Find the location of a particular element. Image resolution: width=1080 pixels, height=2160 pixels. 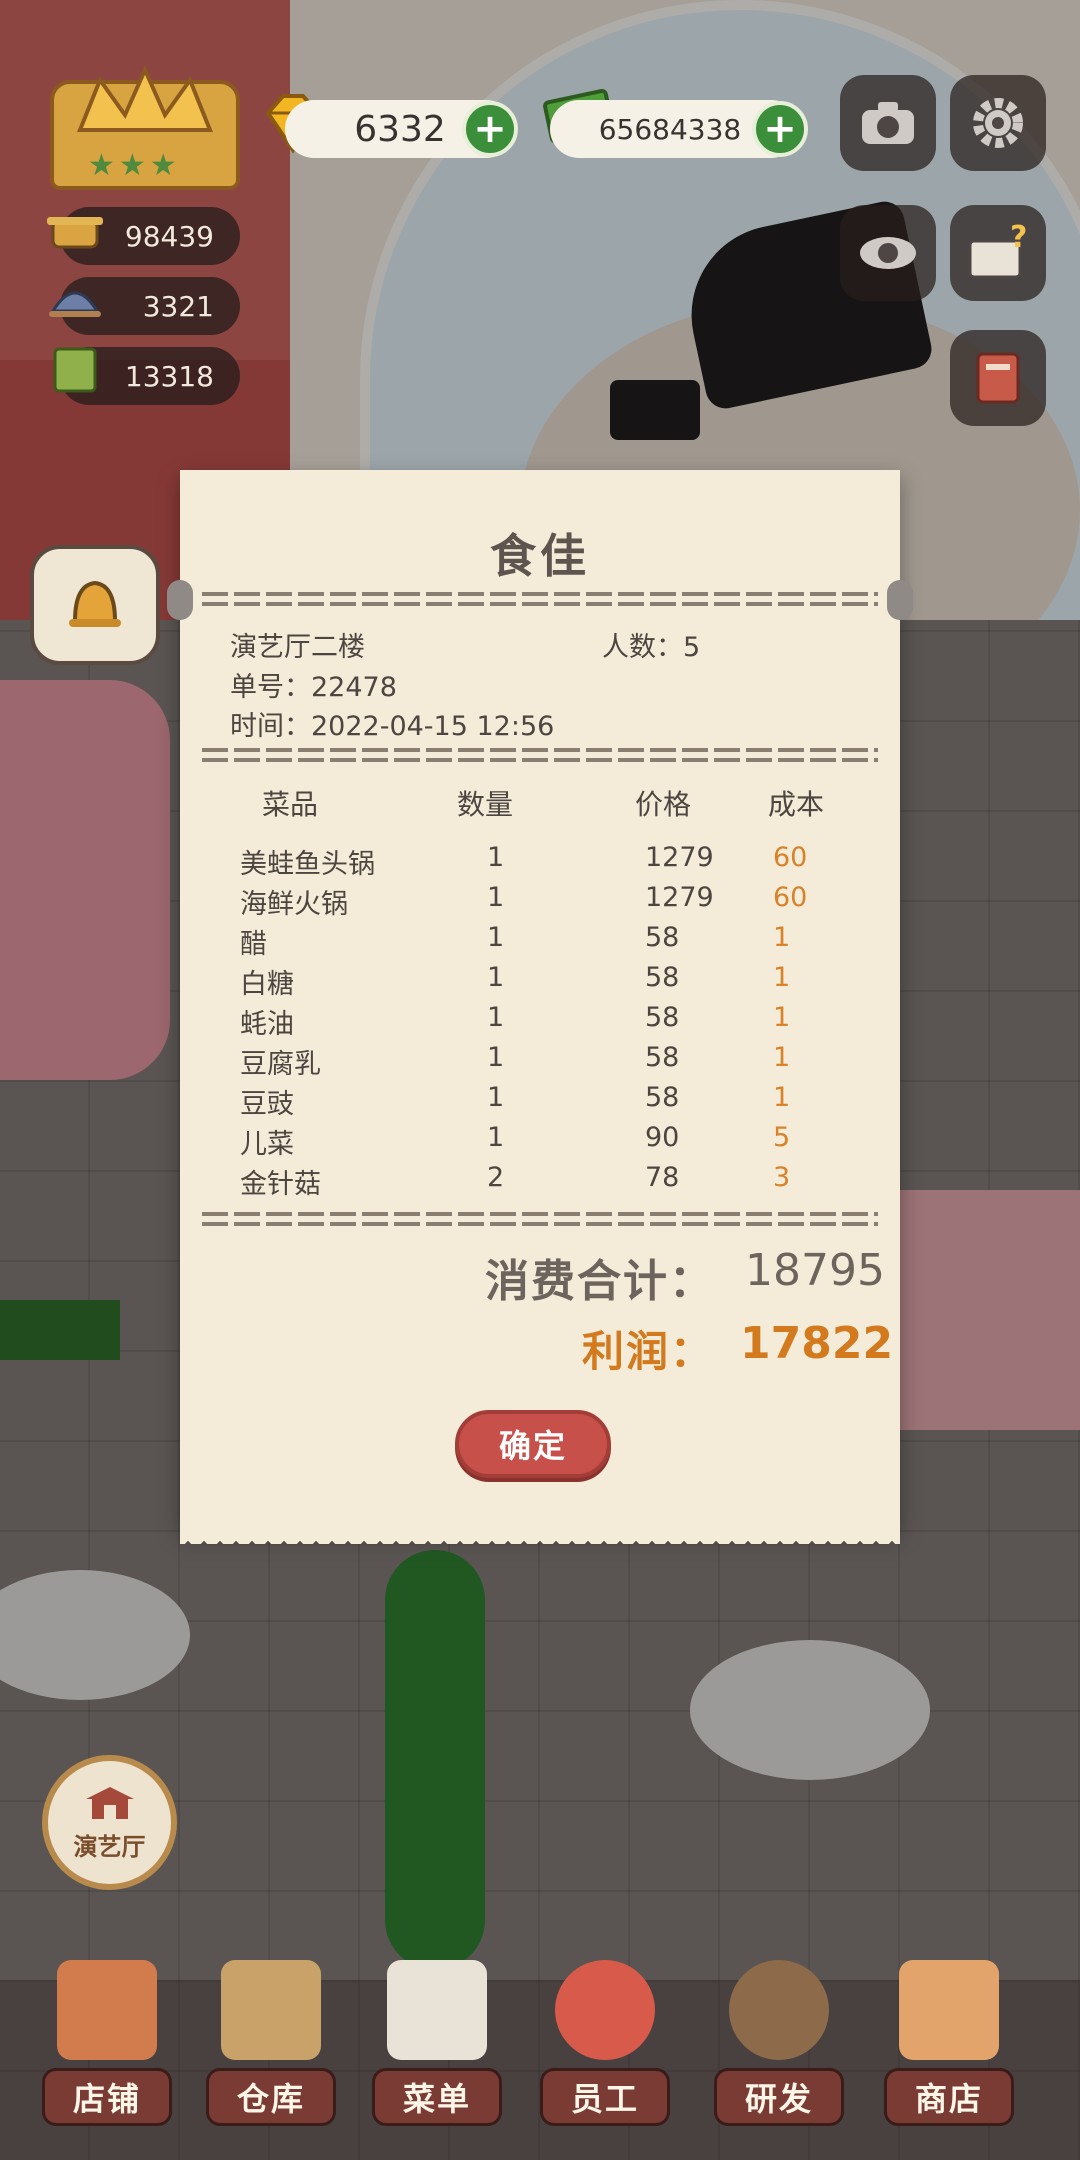

item-dish: 豆腐乳 is located at coordinates (280, 1064).